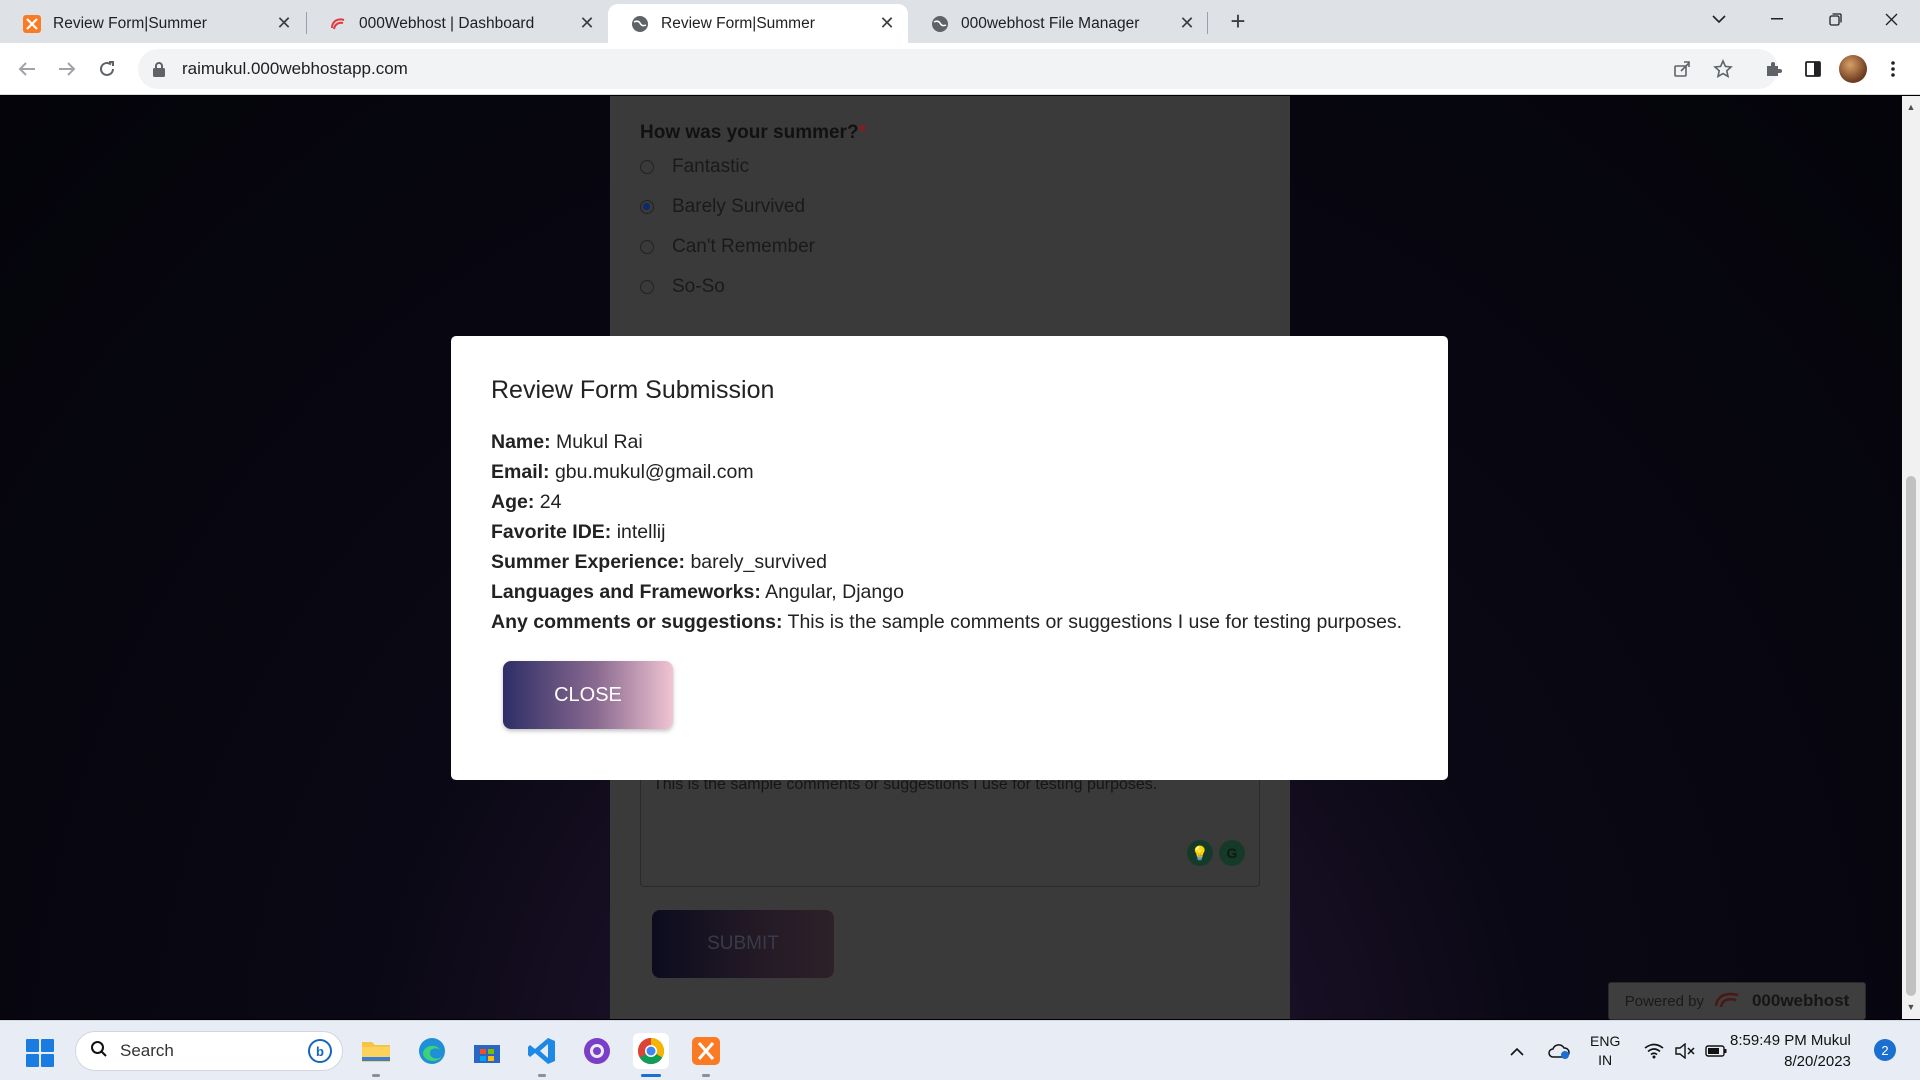 The width and height of the screenshot is (1920, 1080). Describe the element at coordinates (597, 1051) in the screenshot. I see `github-desktop-icon` at that location.